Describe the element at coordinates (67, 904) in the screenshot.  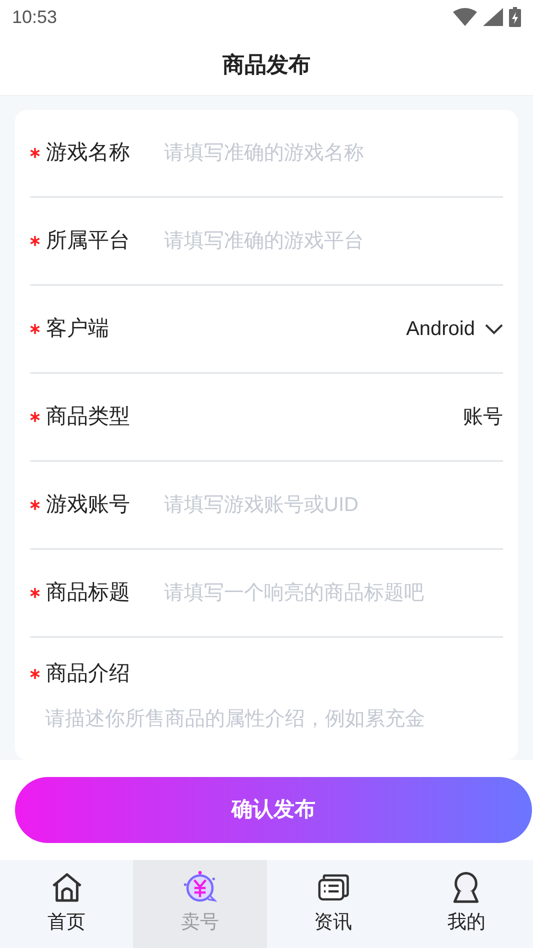
I see `tab-bar-item: 首页` at that location.